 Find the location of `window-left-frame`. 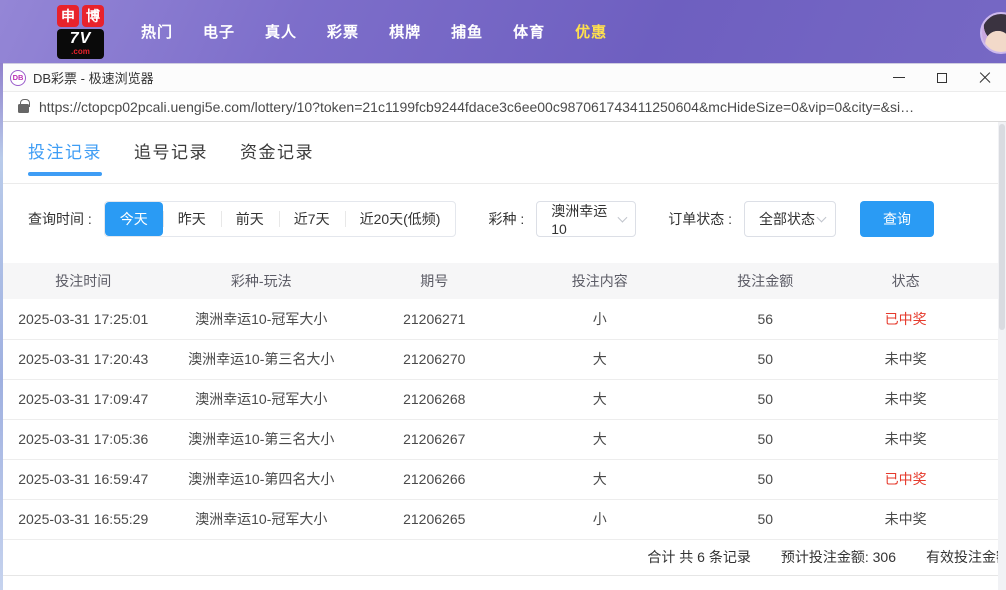

window-left-frame is located at coordinates (1, 326).